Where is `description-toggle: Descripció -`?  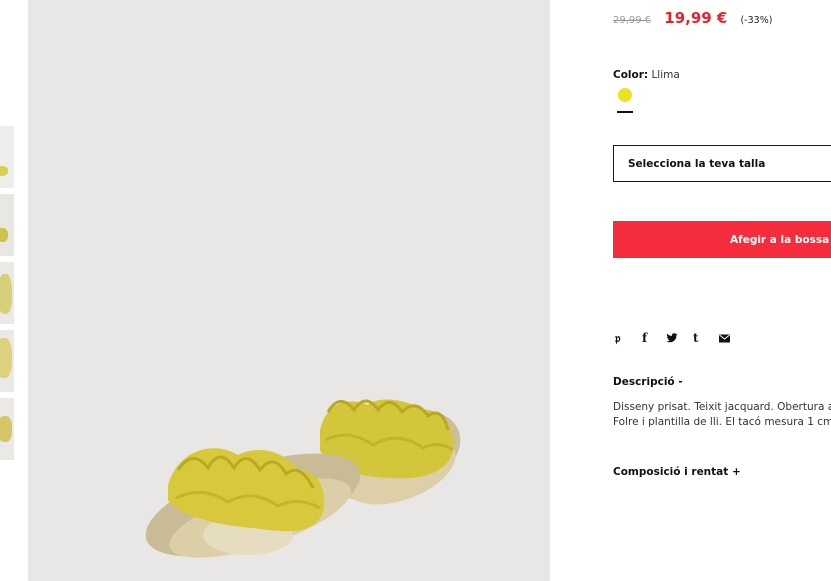 description-toggle: Descripció - is located at coordinates (648, 382).